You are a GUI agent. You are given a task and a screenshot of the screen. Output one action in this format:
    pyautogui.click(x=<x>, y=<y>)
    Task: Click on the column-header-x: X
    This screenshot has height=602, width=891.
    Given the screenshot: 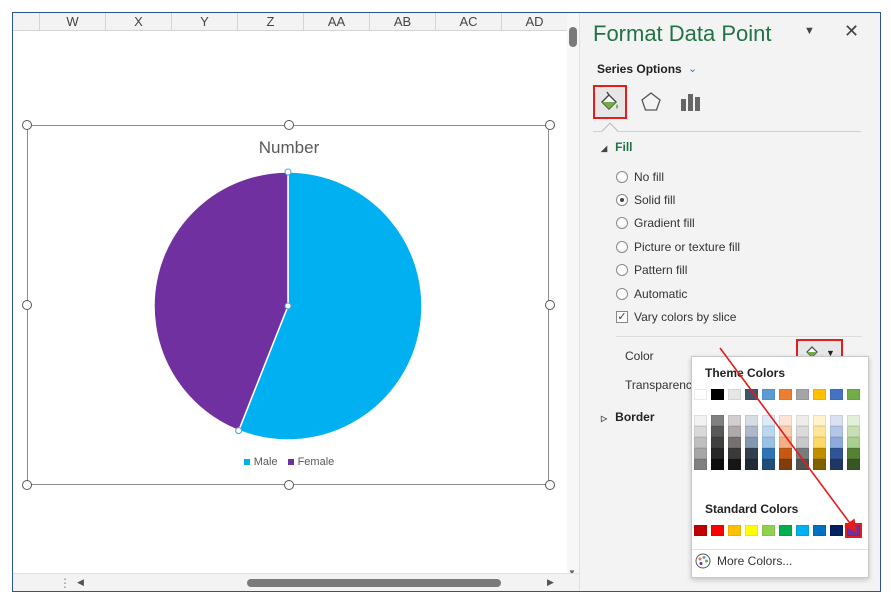 What is the action you would take?
    pyautogui.click(x=139, y=22)
    